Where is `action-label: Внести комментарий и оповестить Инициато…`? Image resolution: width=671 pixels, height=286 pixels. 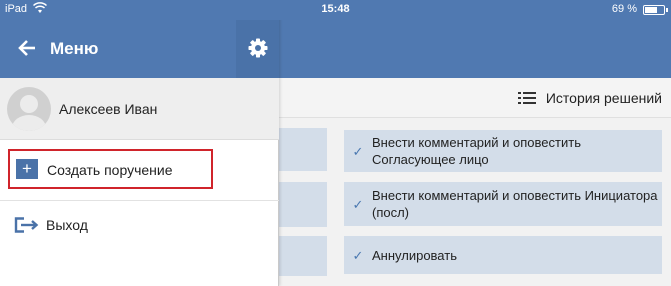 action-label: Внести комментарий и оповестить Инициато… is located at coordinates (515, 204).